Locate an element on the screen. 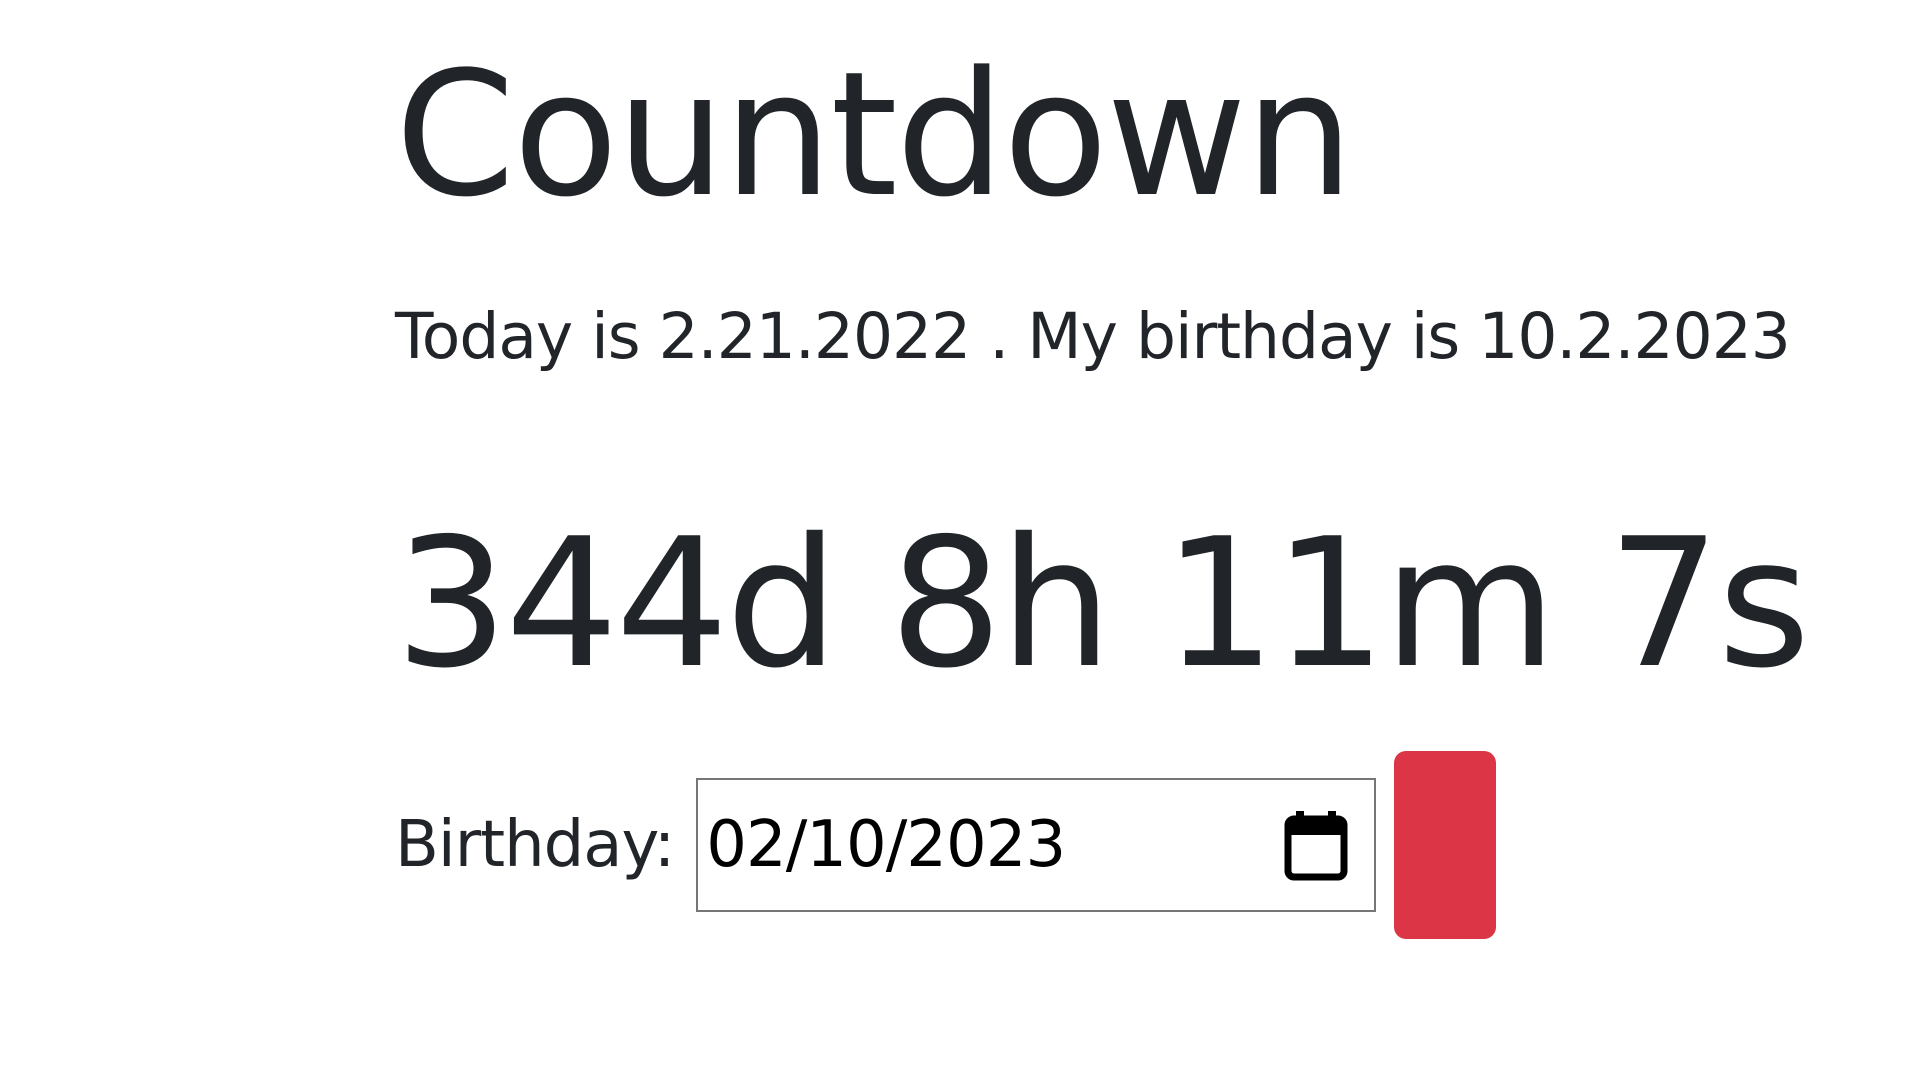 Image resolution: width=1920 pixels, height=1080 pixels. birthday-date-value: 02/10/2023 is located at coordinates (886, 845).